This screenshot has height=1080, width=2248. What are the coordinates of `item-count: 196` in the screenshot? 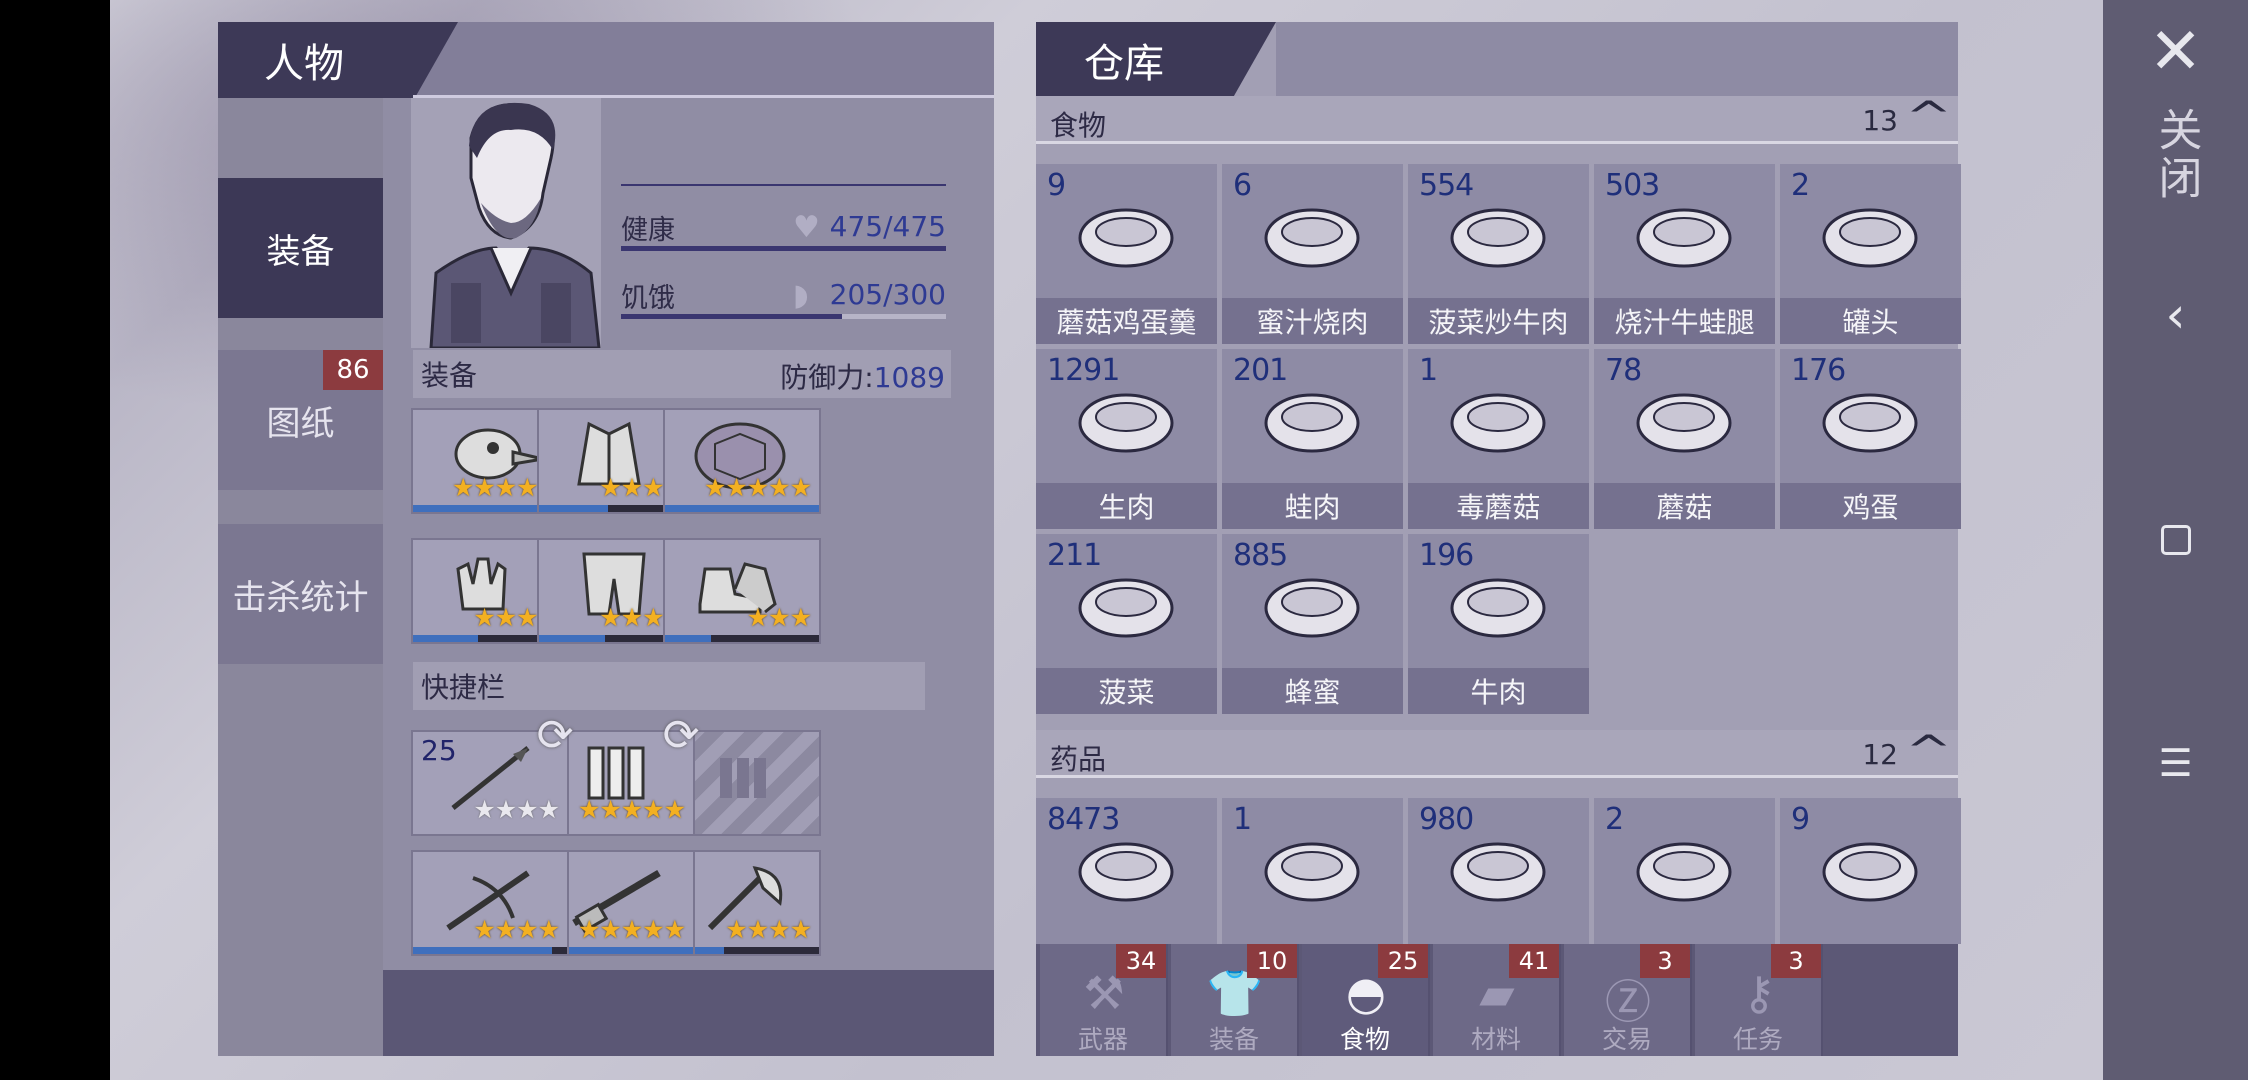 It's located at (1446, 555).